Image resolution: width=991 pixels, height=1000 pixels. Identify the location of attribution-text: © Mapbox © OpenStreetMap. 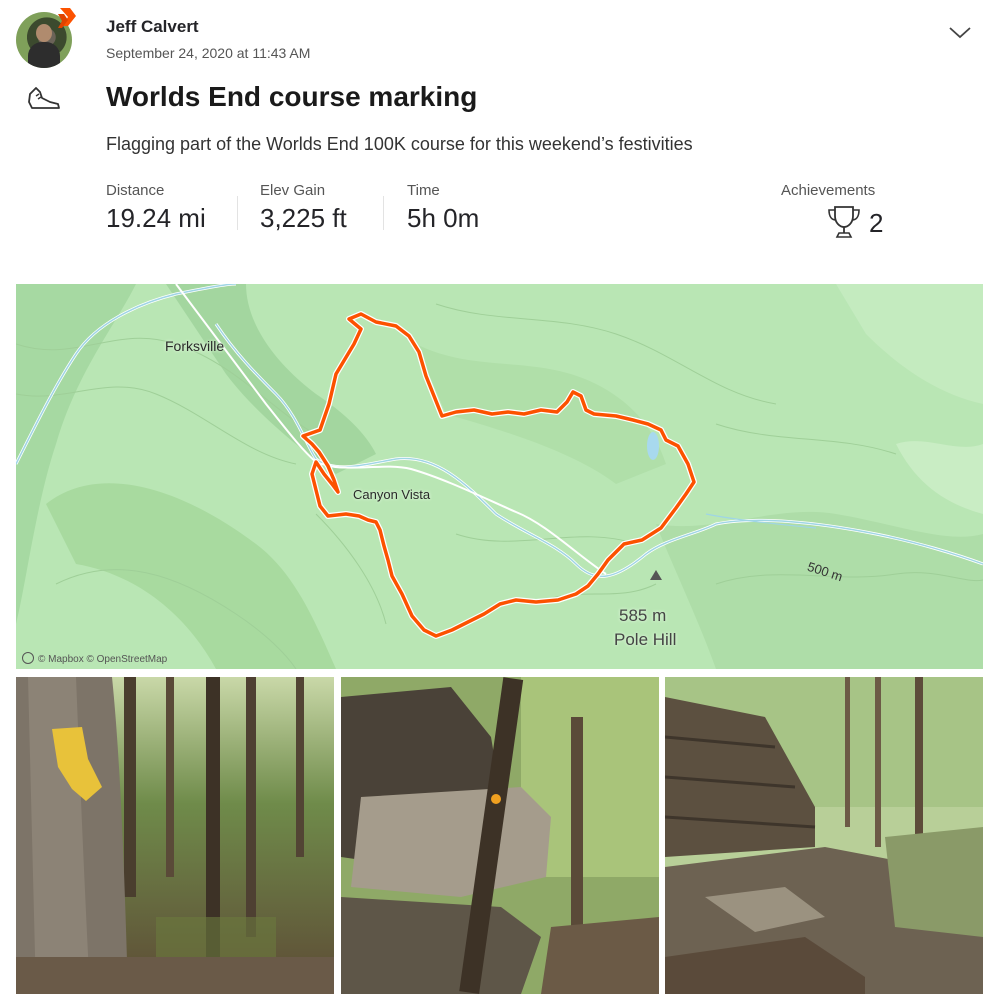
(103, 659).